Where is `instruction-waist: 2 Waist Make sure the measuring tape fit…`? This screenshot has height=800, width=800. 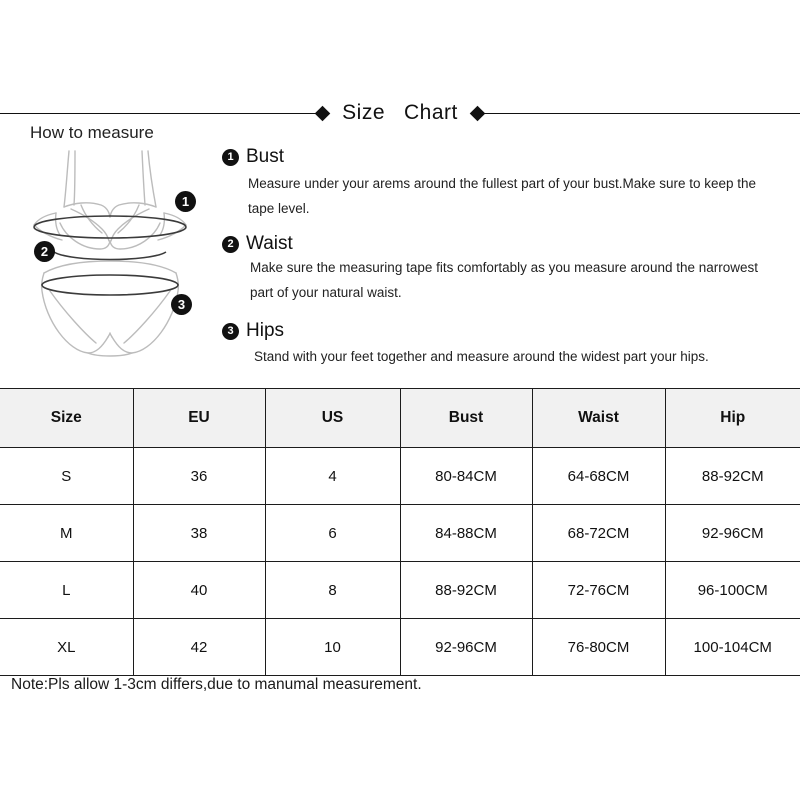
instruction-waist: 2 Waist Make sure the measuring tape fit… is located at coordinates (503, 269).